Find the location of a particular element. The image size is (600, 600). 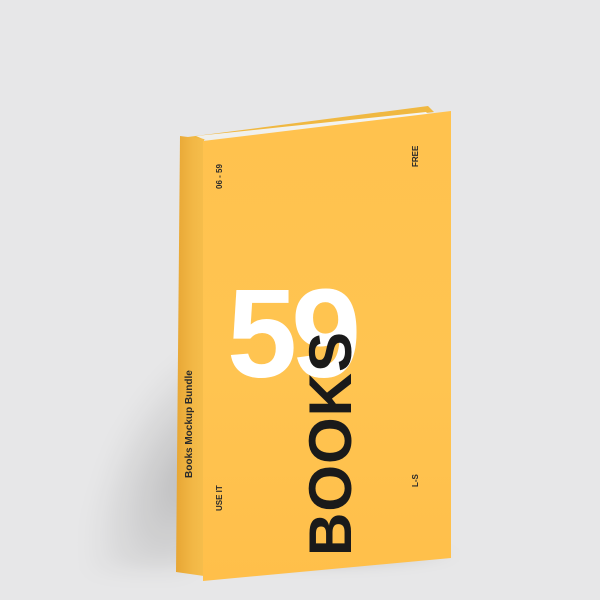

cover-label-top-right: FREE is located at coordinates (415, 156).